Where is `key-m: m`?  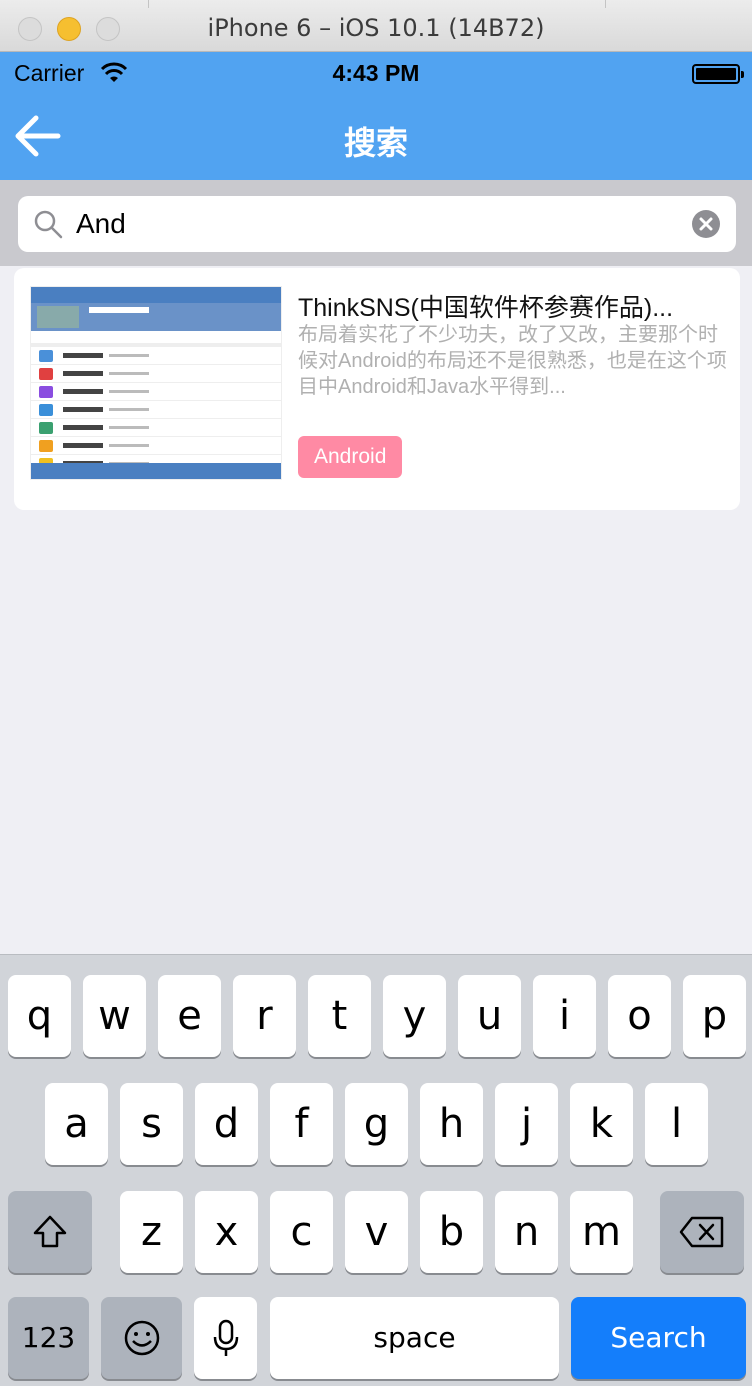 key-m: m is located at coordinates (601, 1232).